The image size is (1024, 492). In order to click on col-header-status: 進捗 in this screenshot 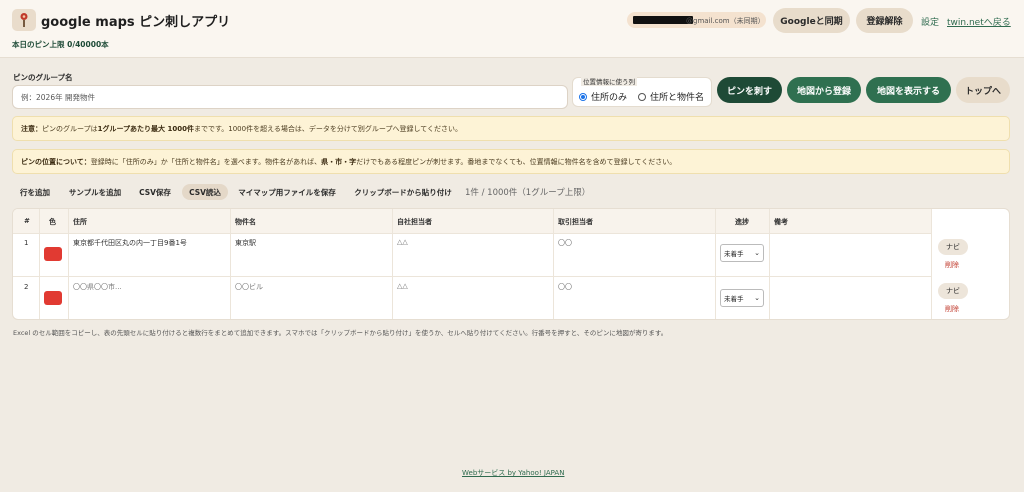, I will do `click(742, 222)`.